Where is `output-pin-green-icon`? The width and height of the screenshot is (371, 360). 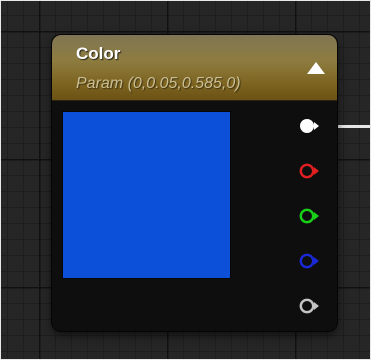
output-pin-green-icon is located at coordinates (309, 216).